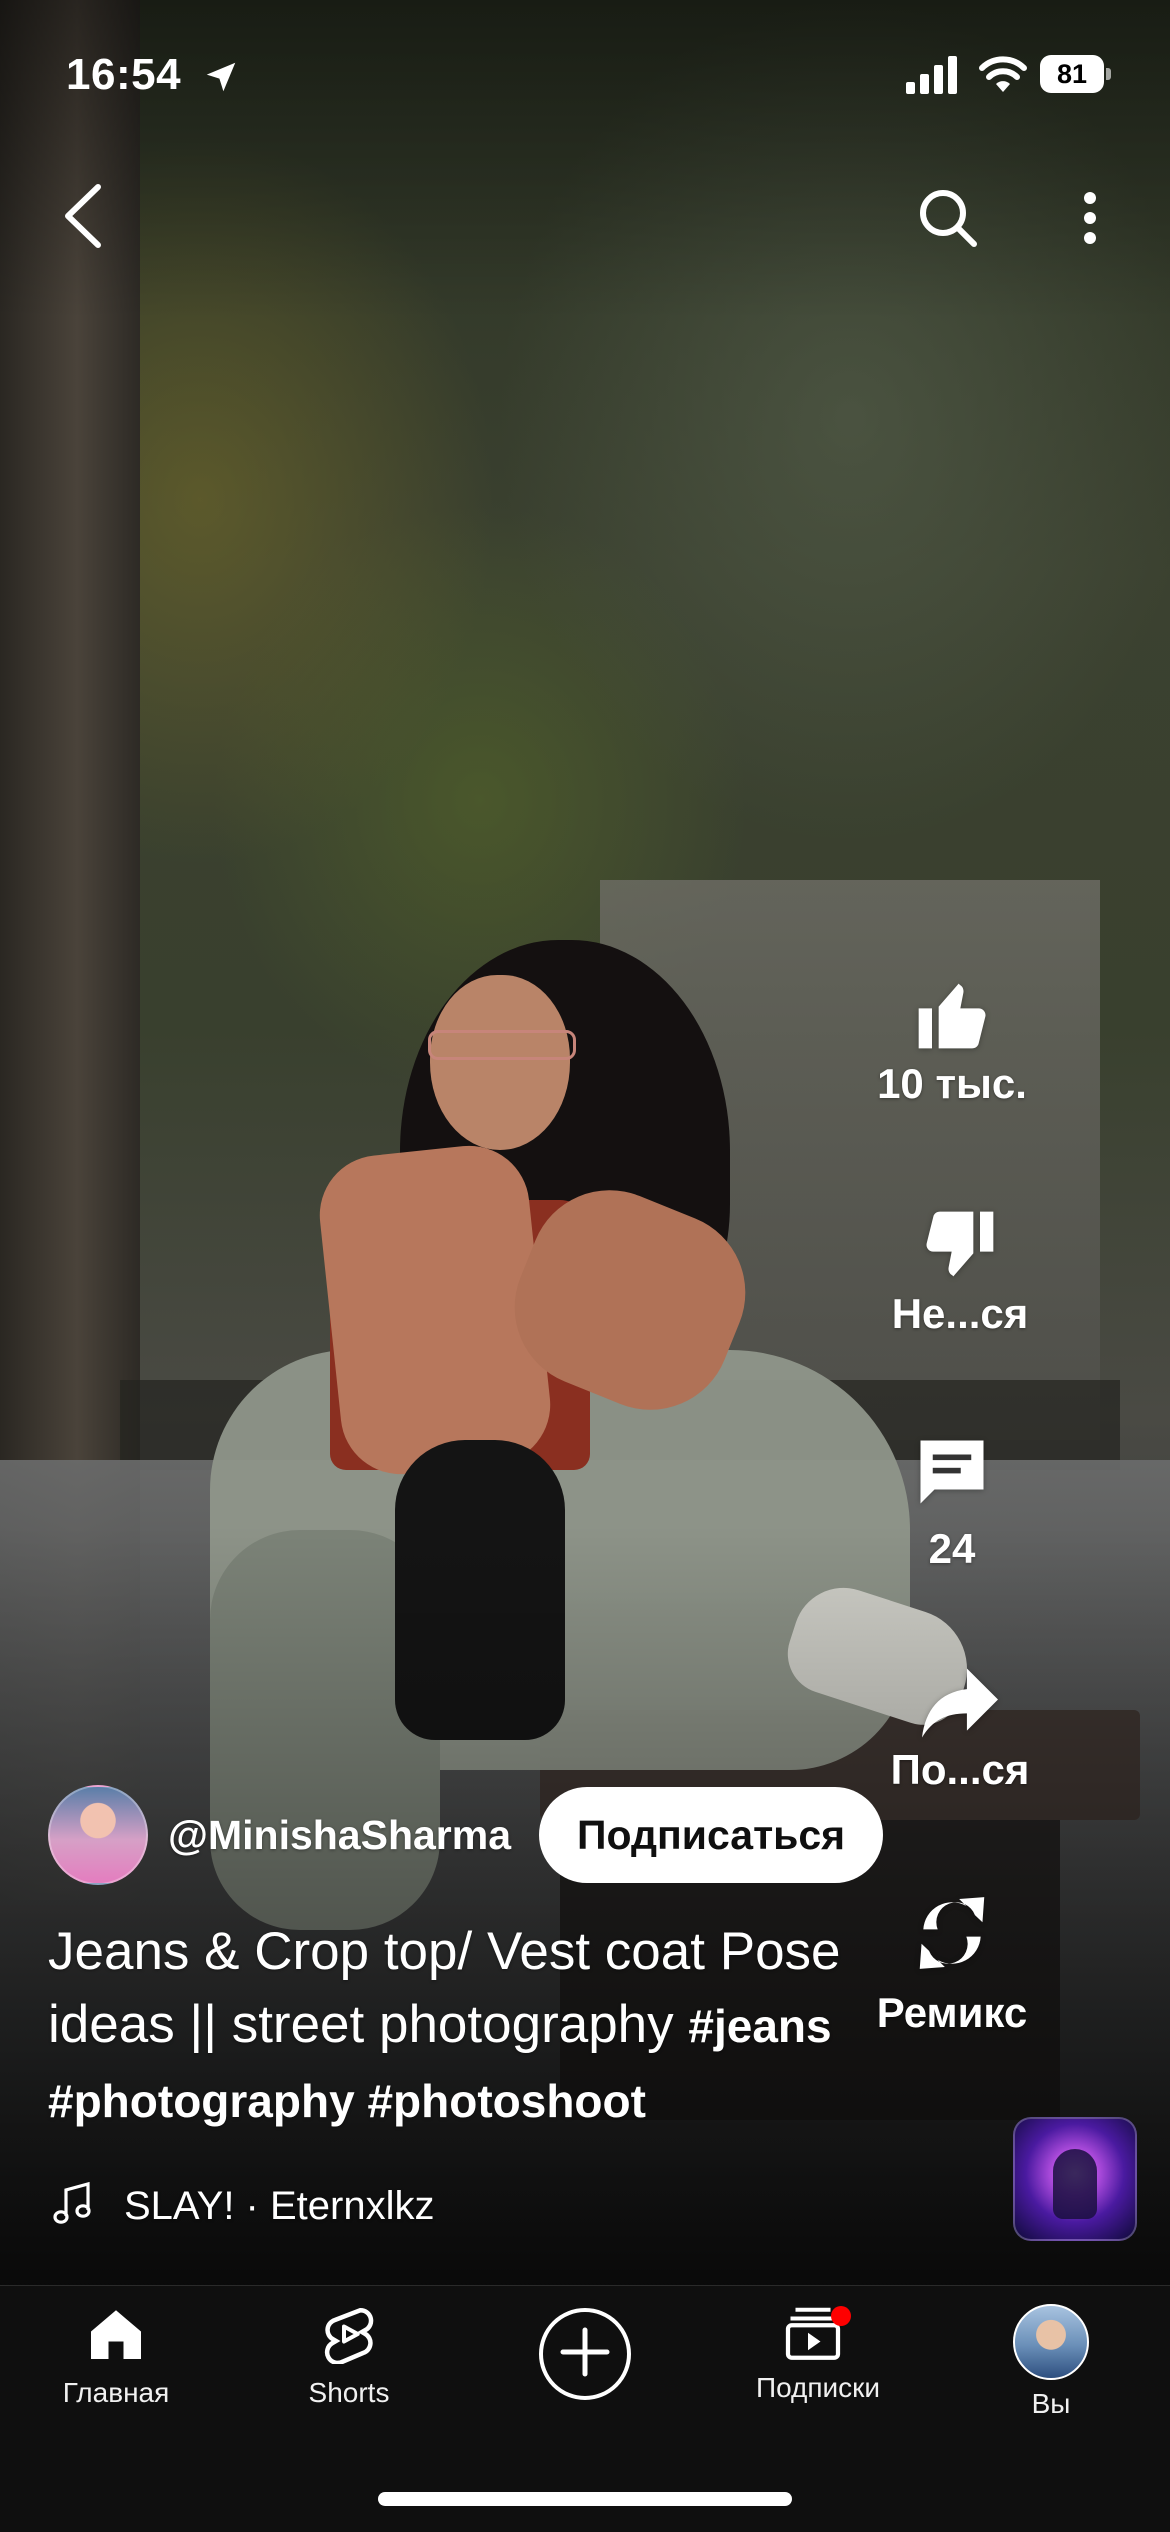  I want to click on battery-icon: 81, so click(1076, 74).